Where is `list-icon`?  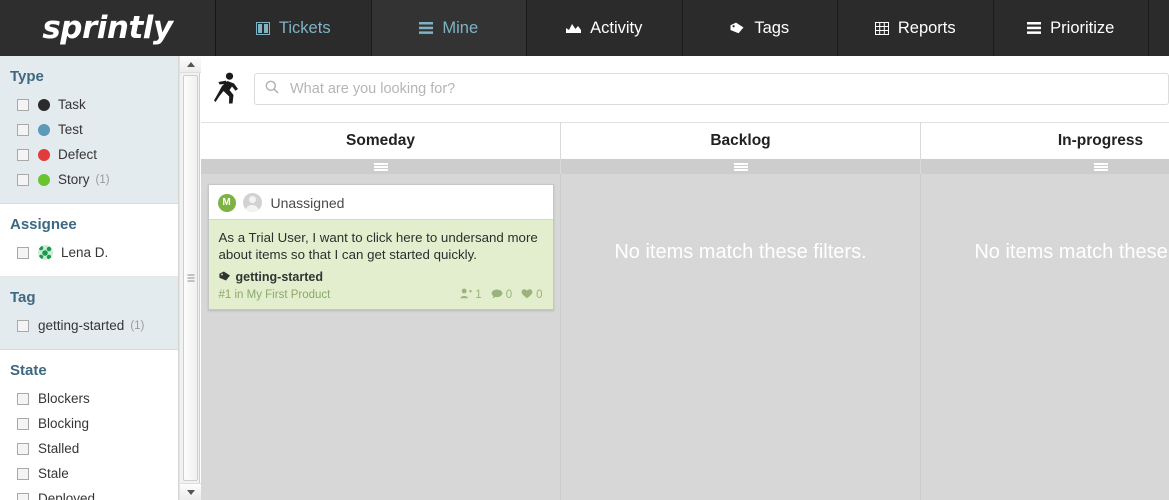
list-icon is located at coordinates (426, 28).